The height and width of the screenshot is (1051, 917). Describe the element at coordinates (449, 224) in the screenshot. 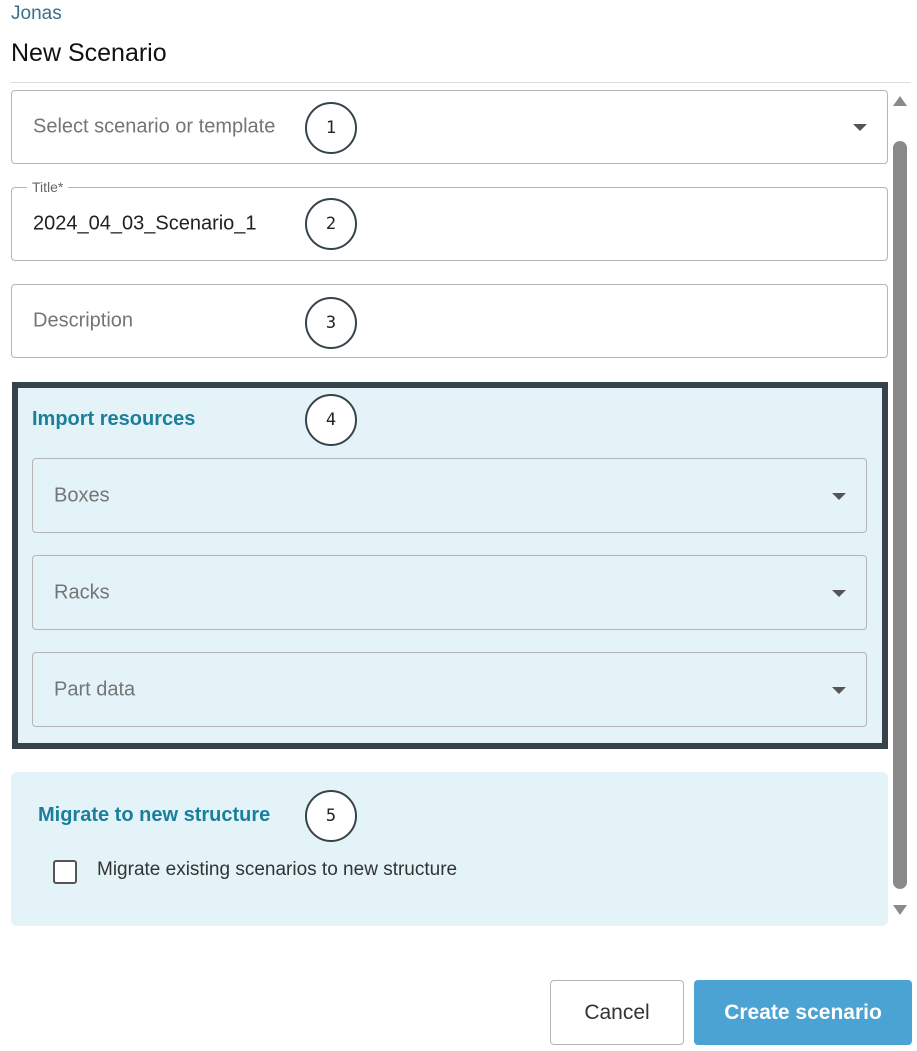

I see `title-field: 2024_04_03_Scenario_1` at that location.